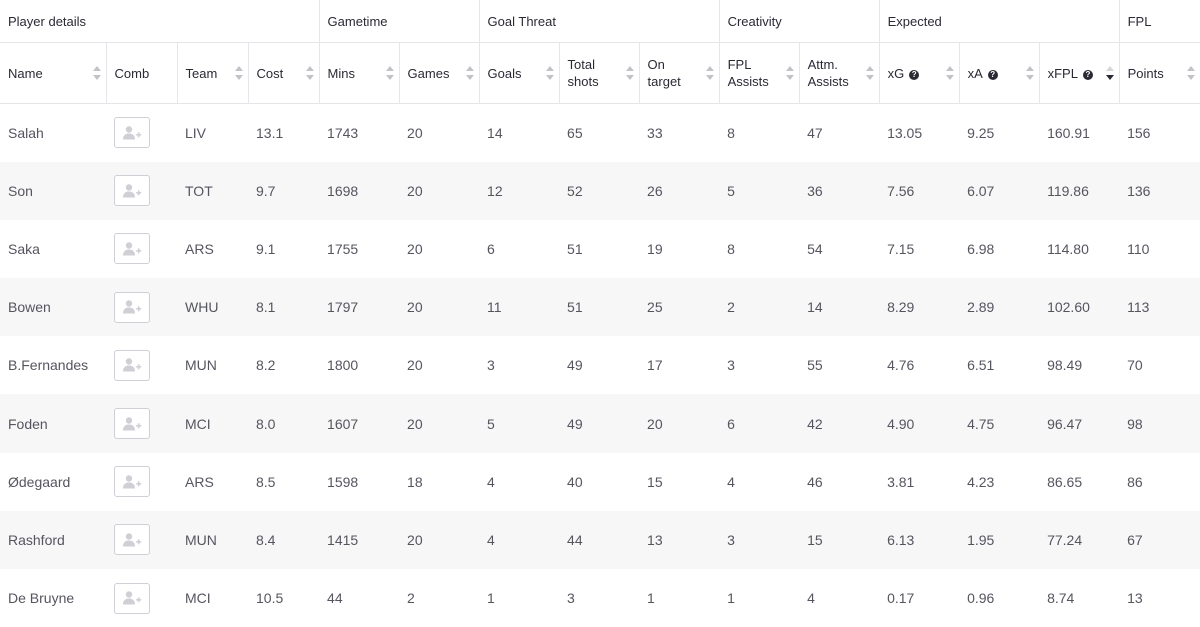 This screenshot has height=627, width=1200. I want to click on add-user-icon, so click(132, 365).